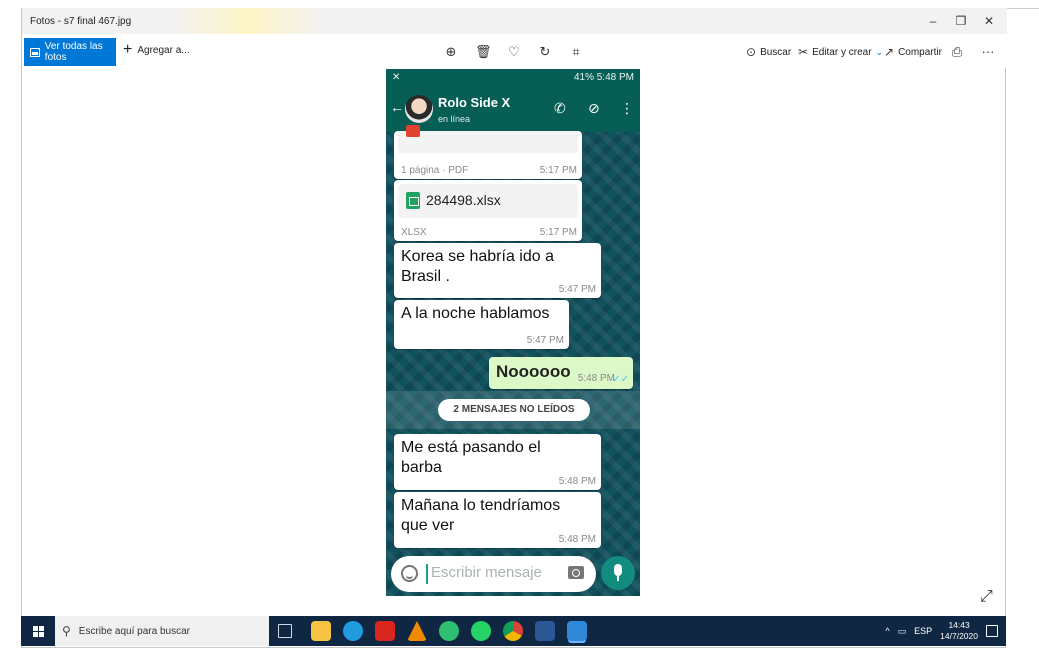 This screenshot has height=657, width=1039. Describe the element at coordinates (514, 21) in the screenshot. I see `title-bar: Fotos - s7 final 467.jpg – ❐ ✕` at that location.